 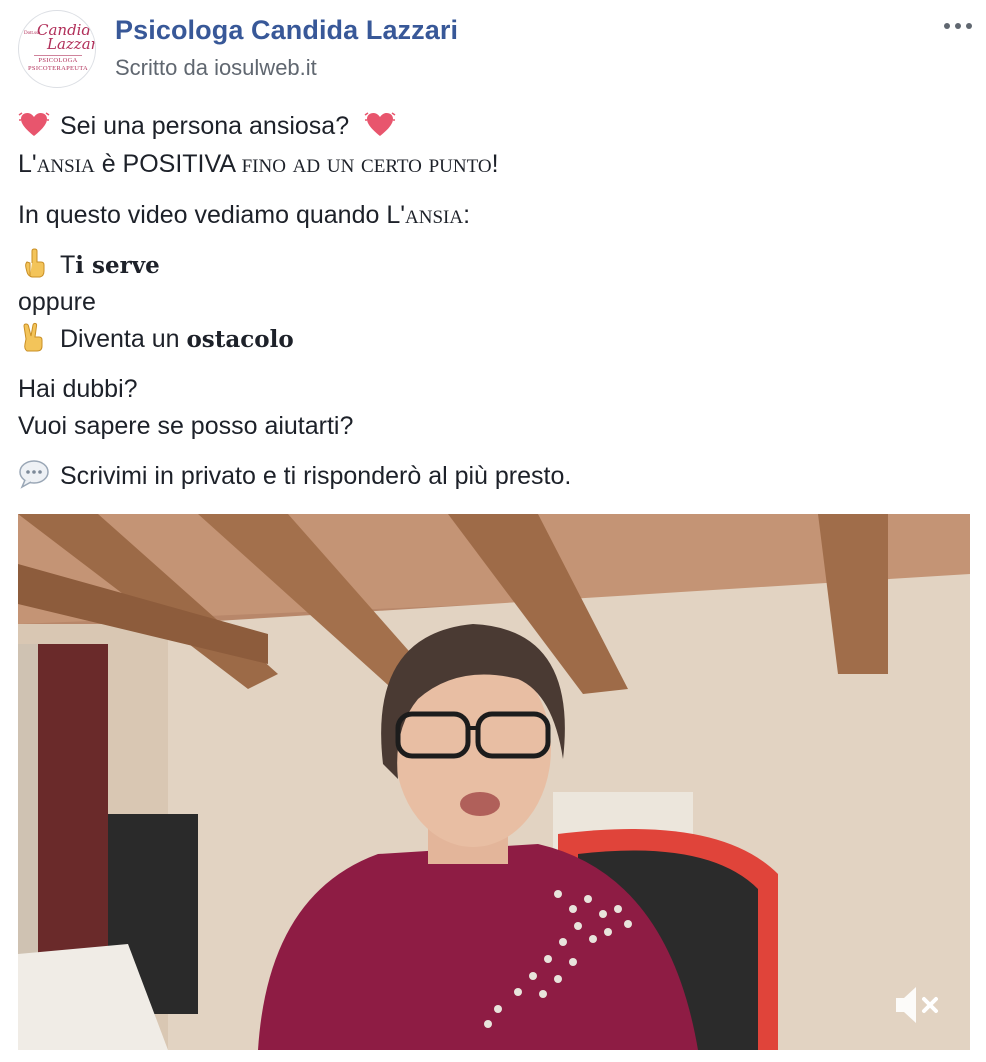 I want to click on post-line-6: Diventa un ostacolo, so click(x=493, y=339).